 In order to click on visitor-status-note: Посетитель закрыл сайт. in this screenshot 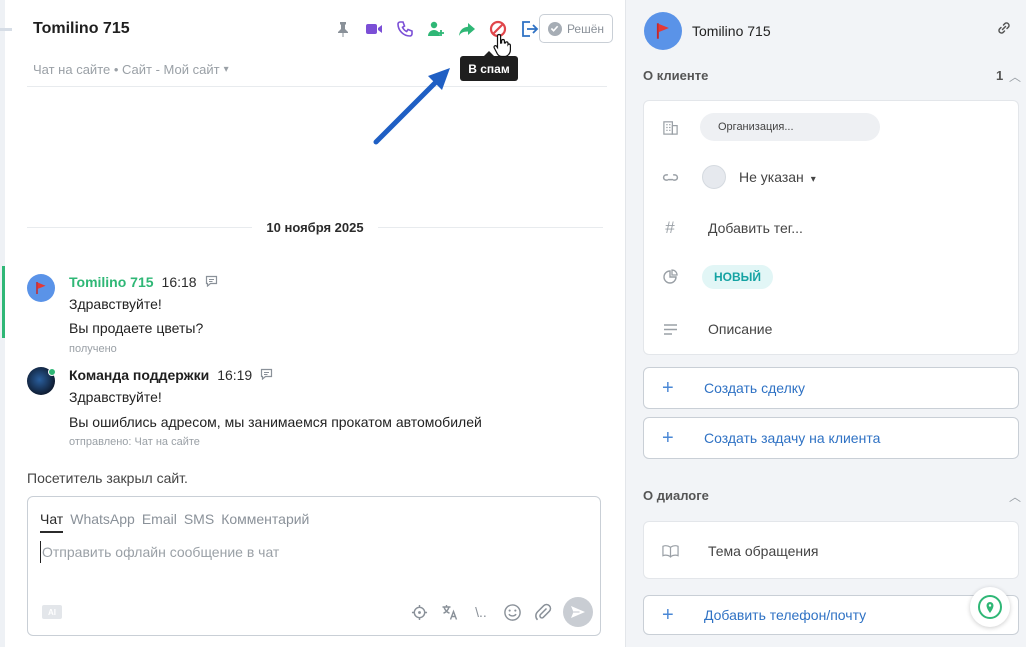, I will do `click(107, 478)`.